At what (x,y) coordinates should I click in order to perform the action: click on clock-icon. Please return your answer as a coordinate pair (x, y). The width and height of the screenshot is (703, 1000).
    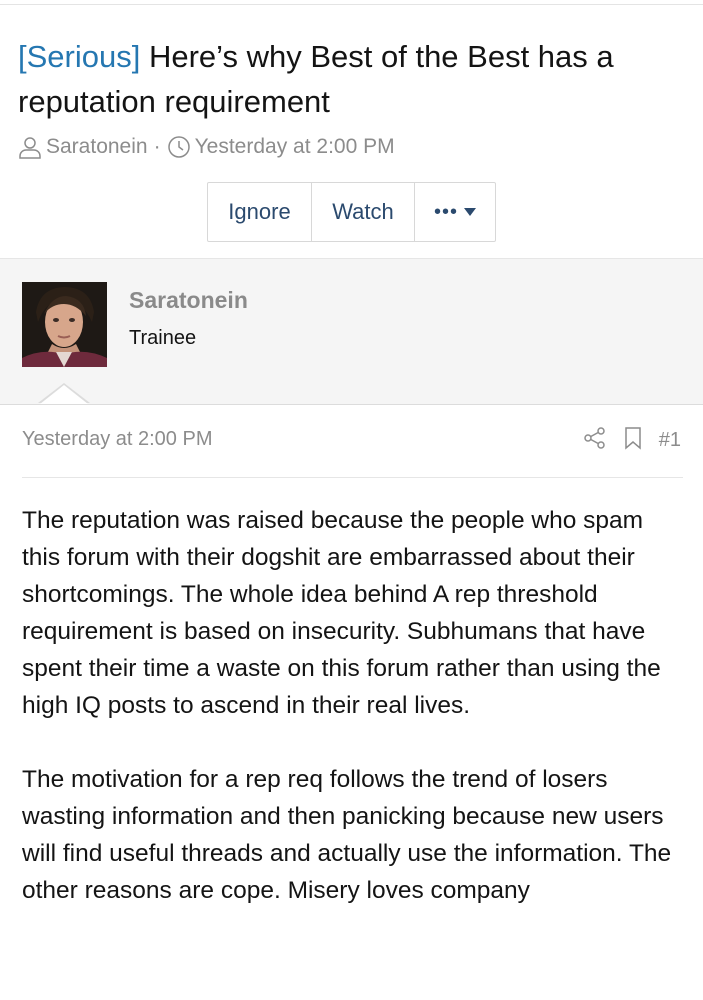
    Looking at the image, I should click on (179, 147).